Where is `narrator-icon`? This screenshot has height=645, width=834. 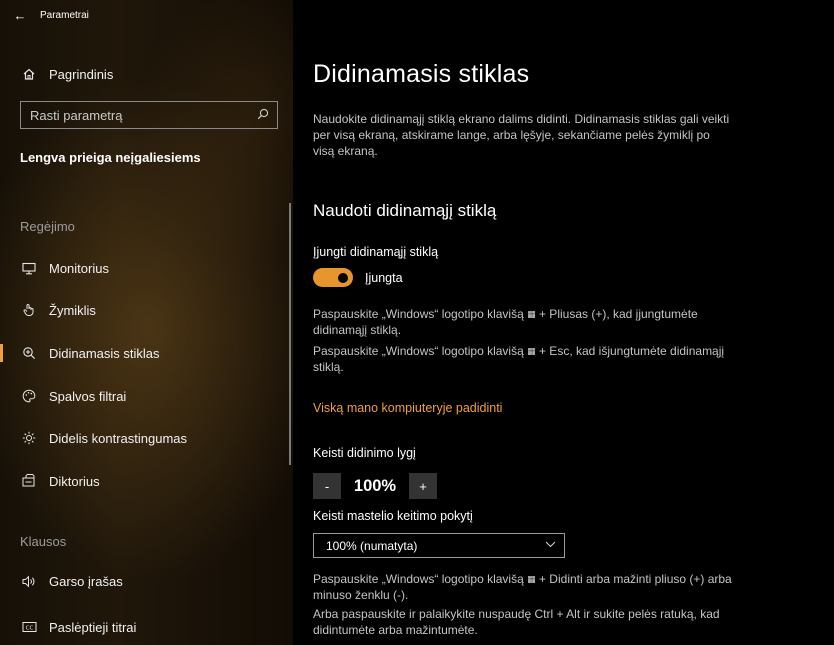 narrator-icon is located at coordinates (29, 481).